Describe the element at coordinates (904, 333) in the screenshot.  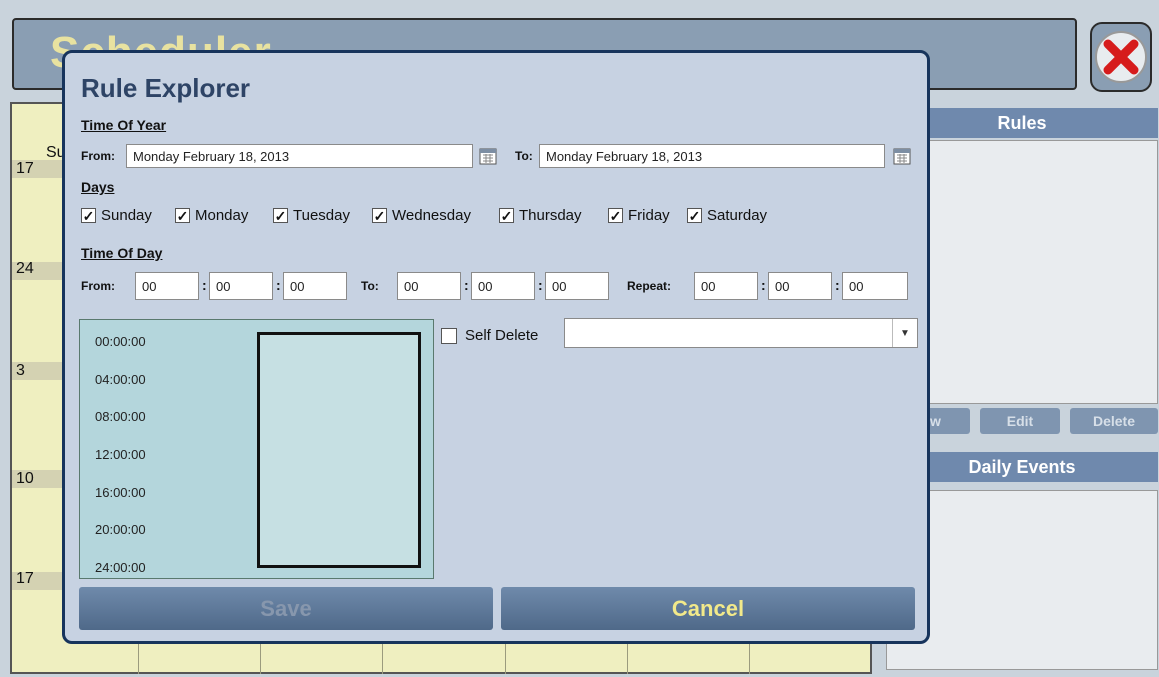
I see `chevron-down-icon: ▼` at that location.